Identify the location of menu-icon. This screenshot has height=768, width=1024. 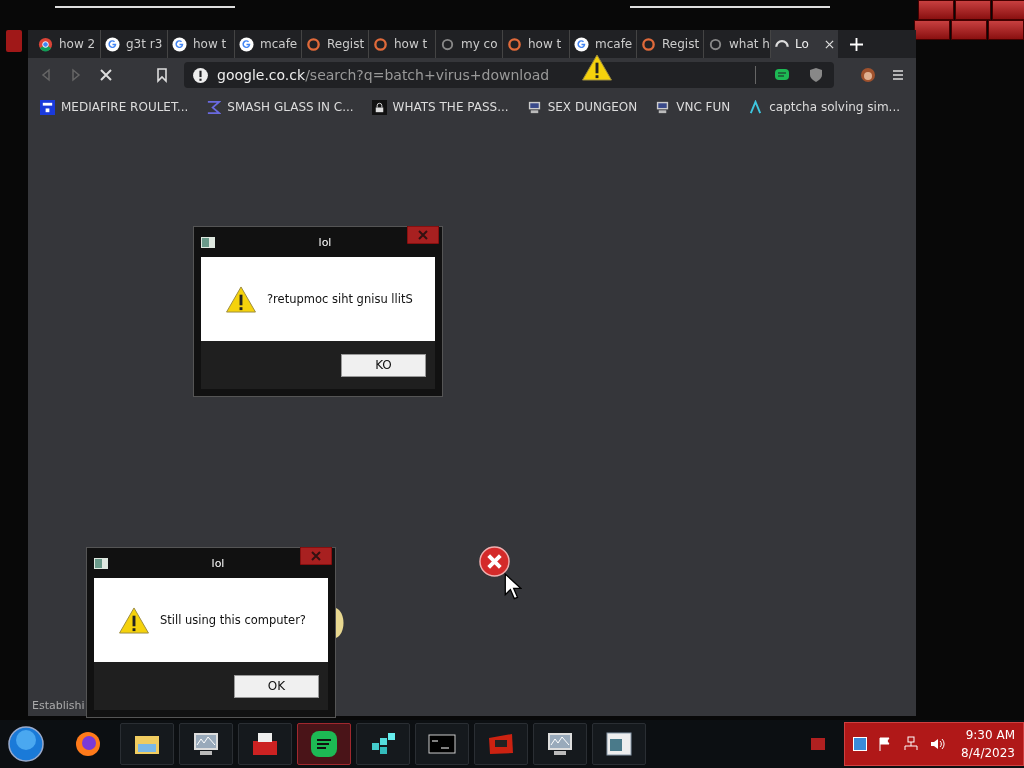
(898, 75).